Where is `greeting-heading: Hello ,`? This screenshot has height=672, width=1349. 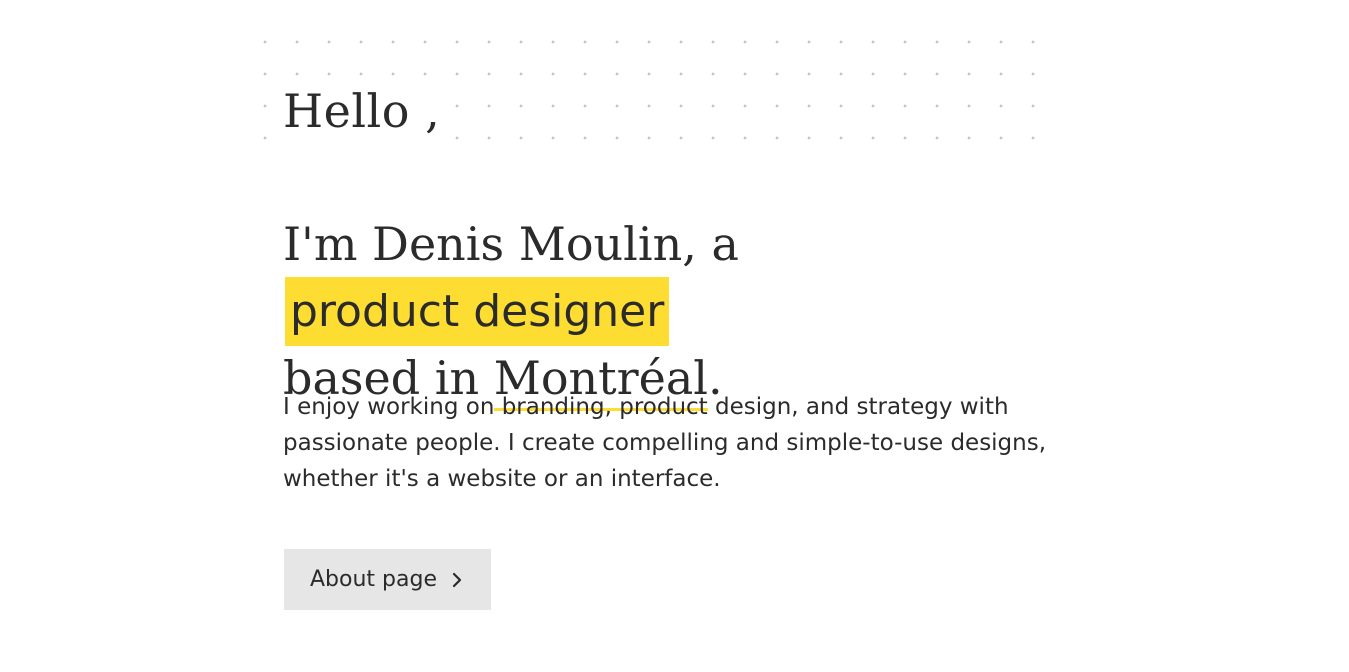 greeting-heading: Hello , is located at coordinates (366, 111).